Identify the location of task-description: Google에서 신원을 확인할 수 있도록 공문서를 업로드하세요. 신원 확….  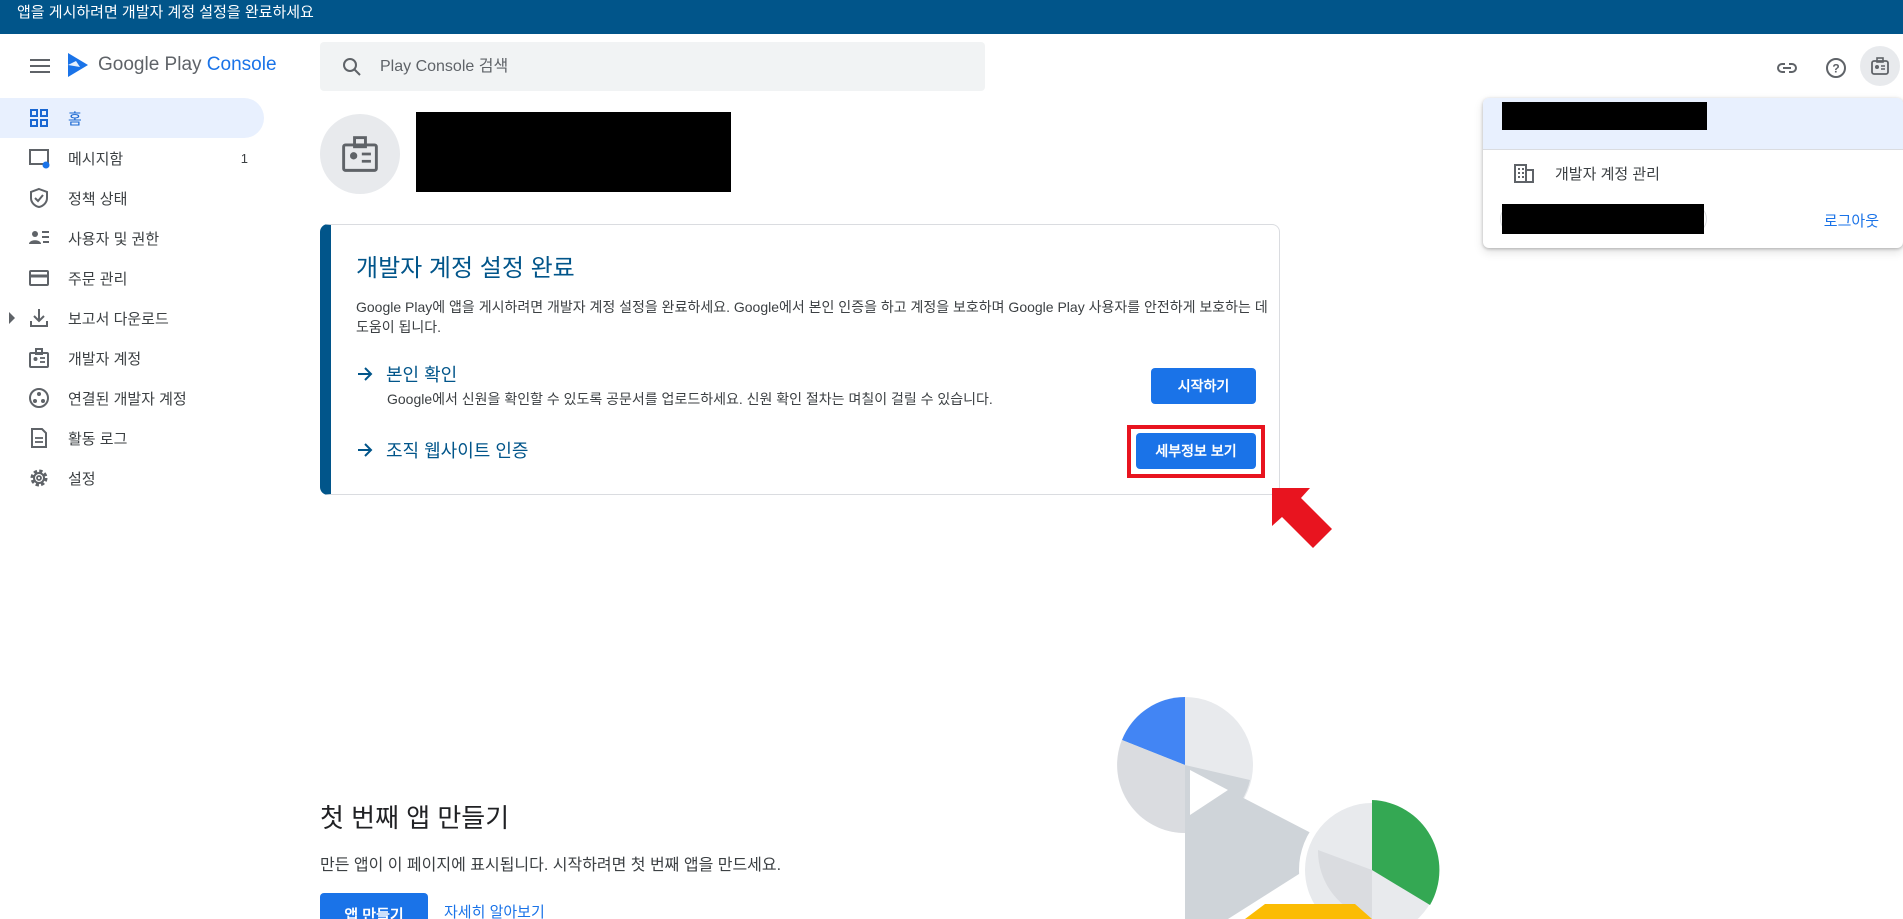
(690, 399).